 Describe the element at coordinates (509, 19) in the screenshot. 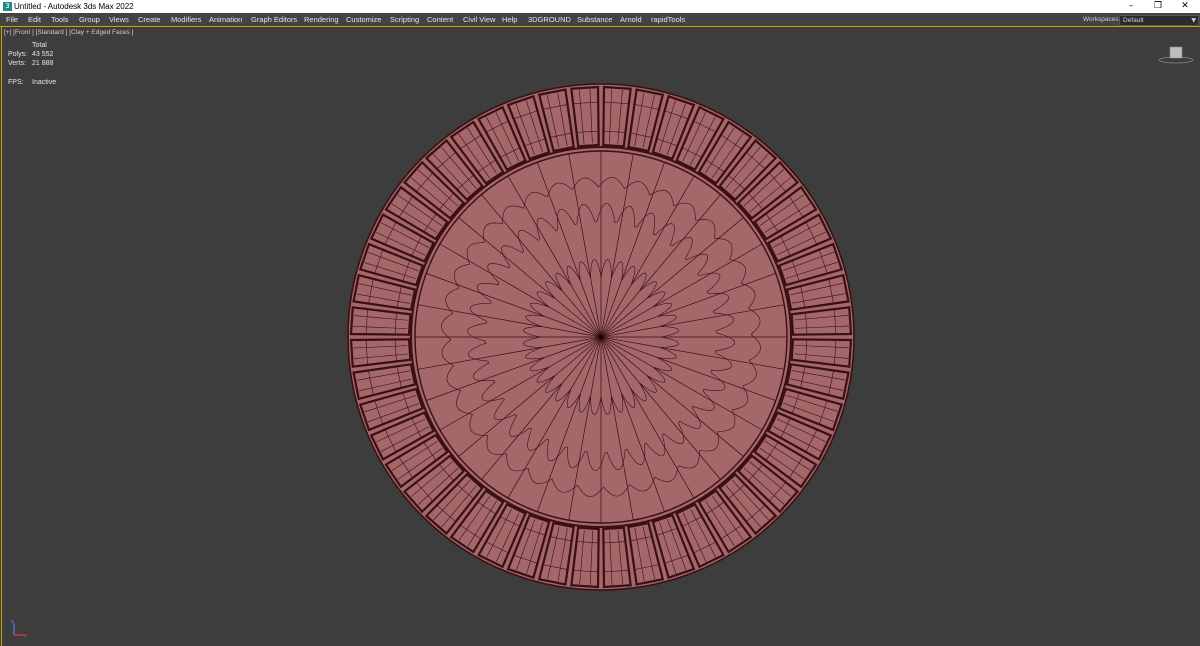

I see `menu-help: Help` at that location.